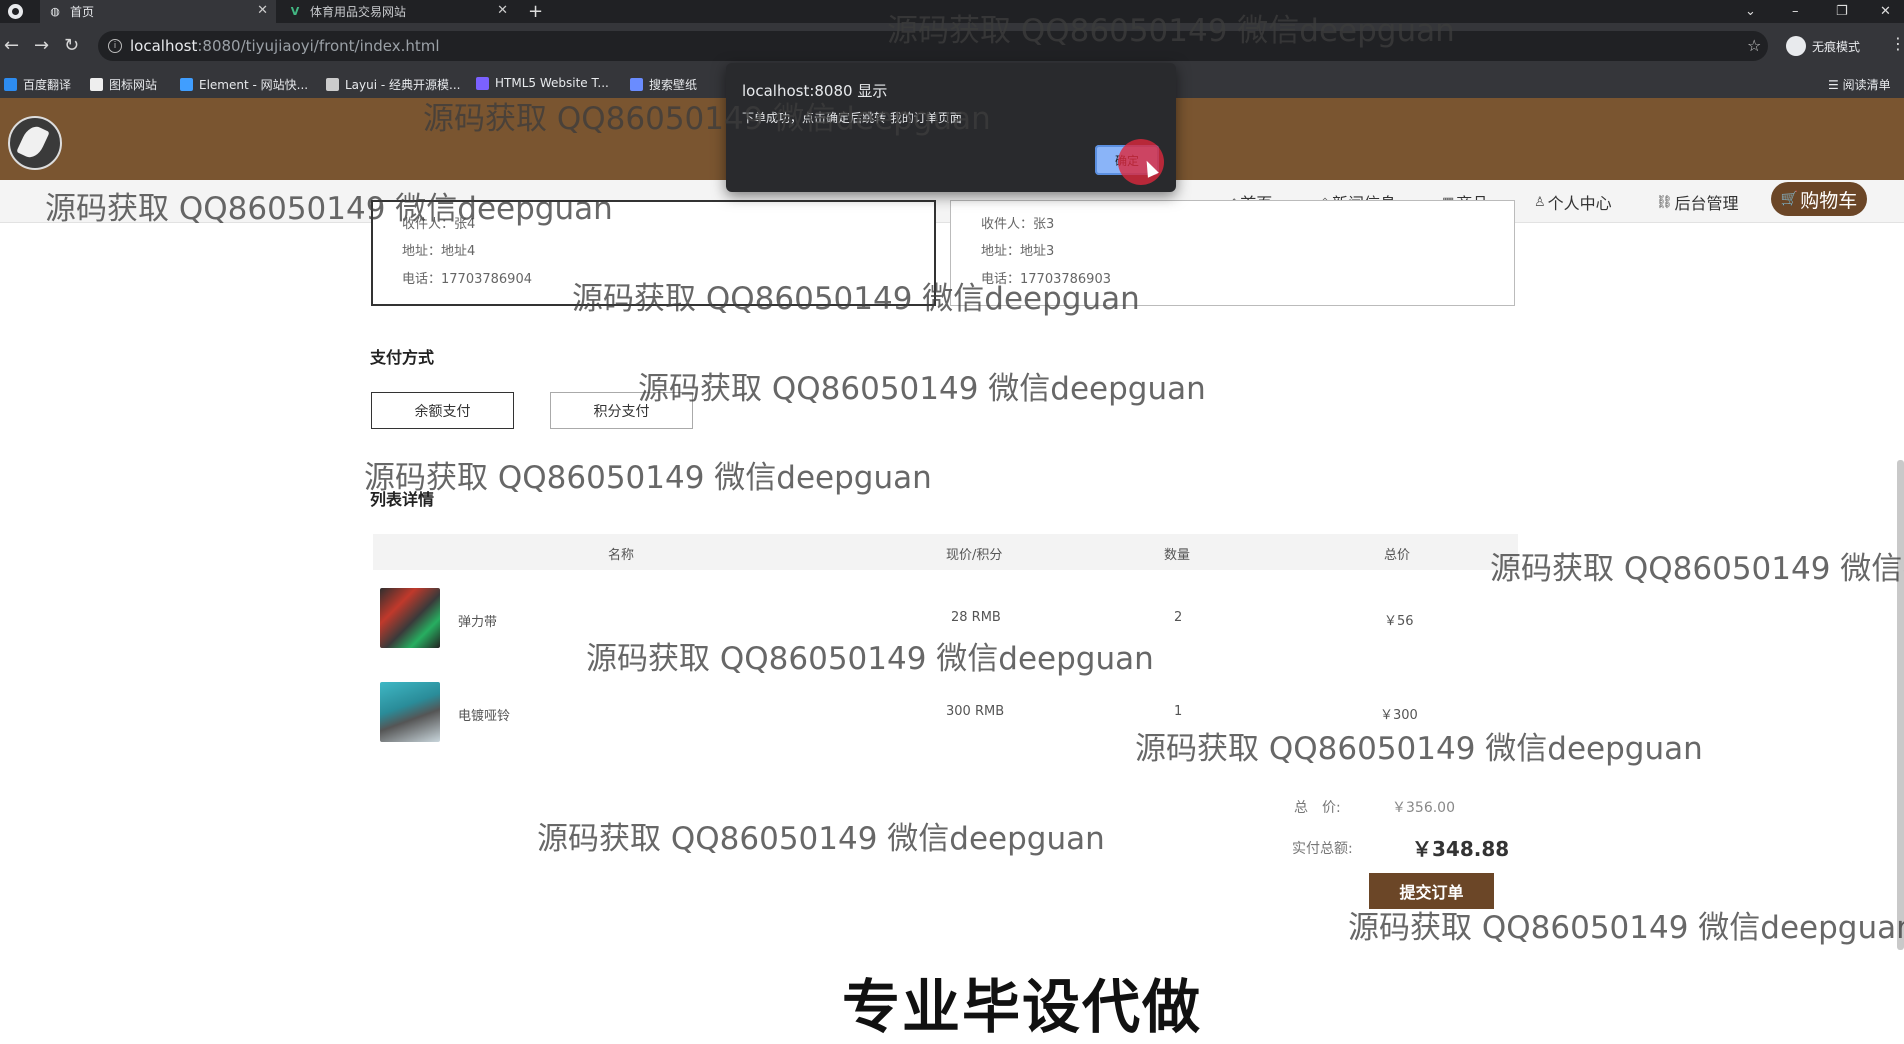 Image resolution: width=1904 pixels, height=1044 pixels. Describe the element at coordinates (358, 12) in the screenshot. I see `tab-title: 体育用品交易网站` at that location.